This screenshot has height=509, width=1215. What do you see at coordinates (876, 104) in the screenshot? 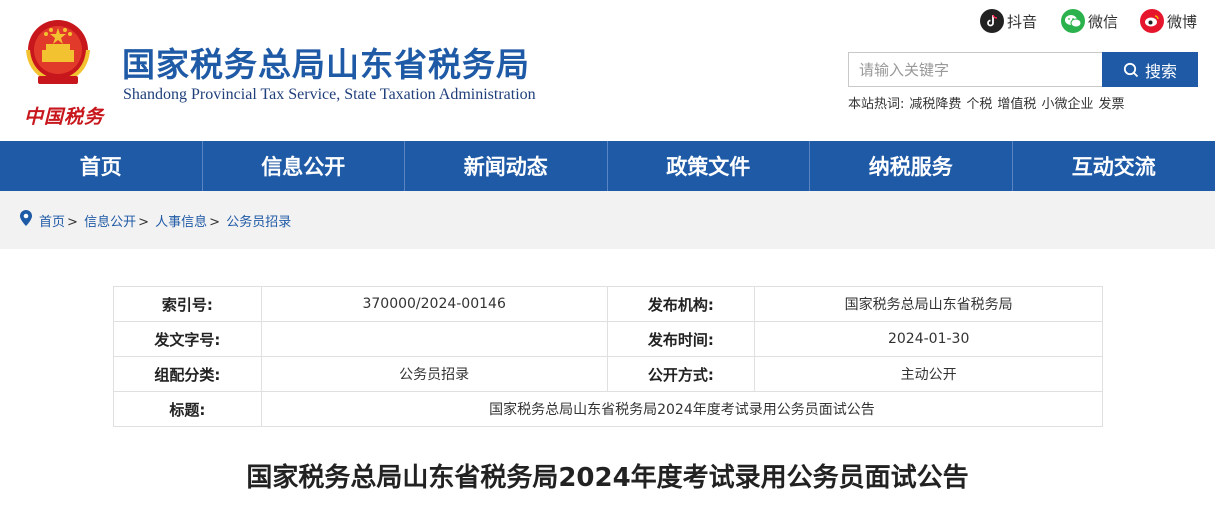
I see `hotwords-label: 本站热词:` at bounding box center [876, 104].